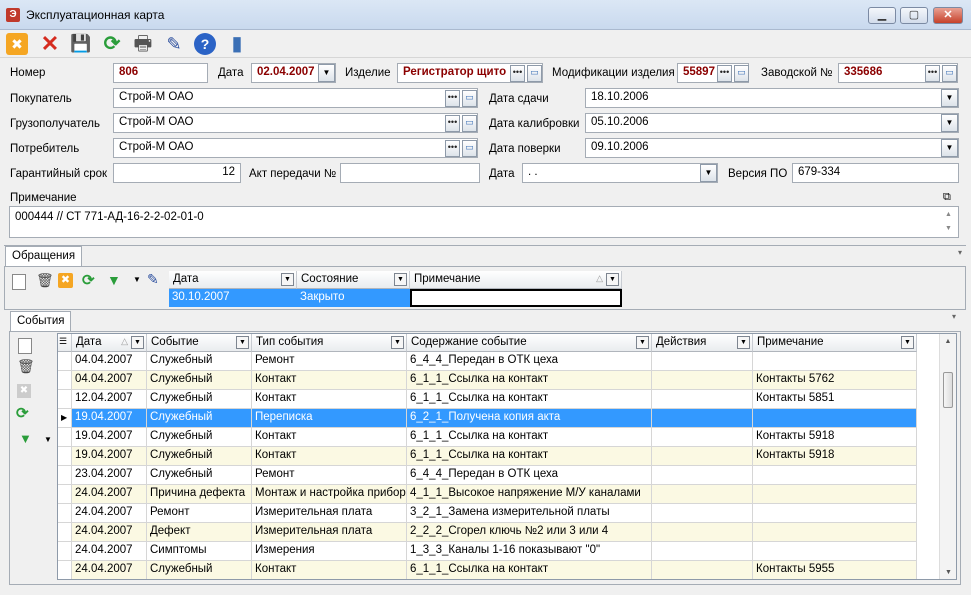 Image resolution: width=971 pixels, height=595 pixels. What do you see at coordinates (50, 44) in the screenshot?
I see `delete-icon: ✕` at bounding box center [50, 44].